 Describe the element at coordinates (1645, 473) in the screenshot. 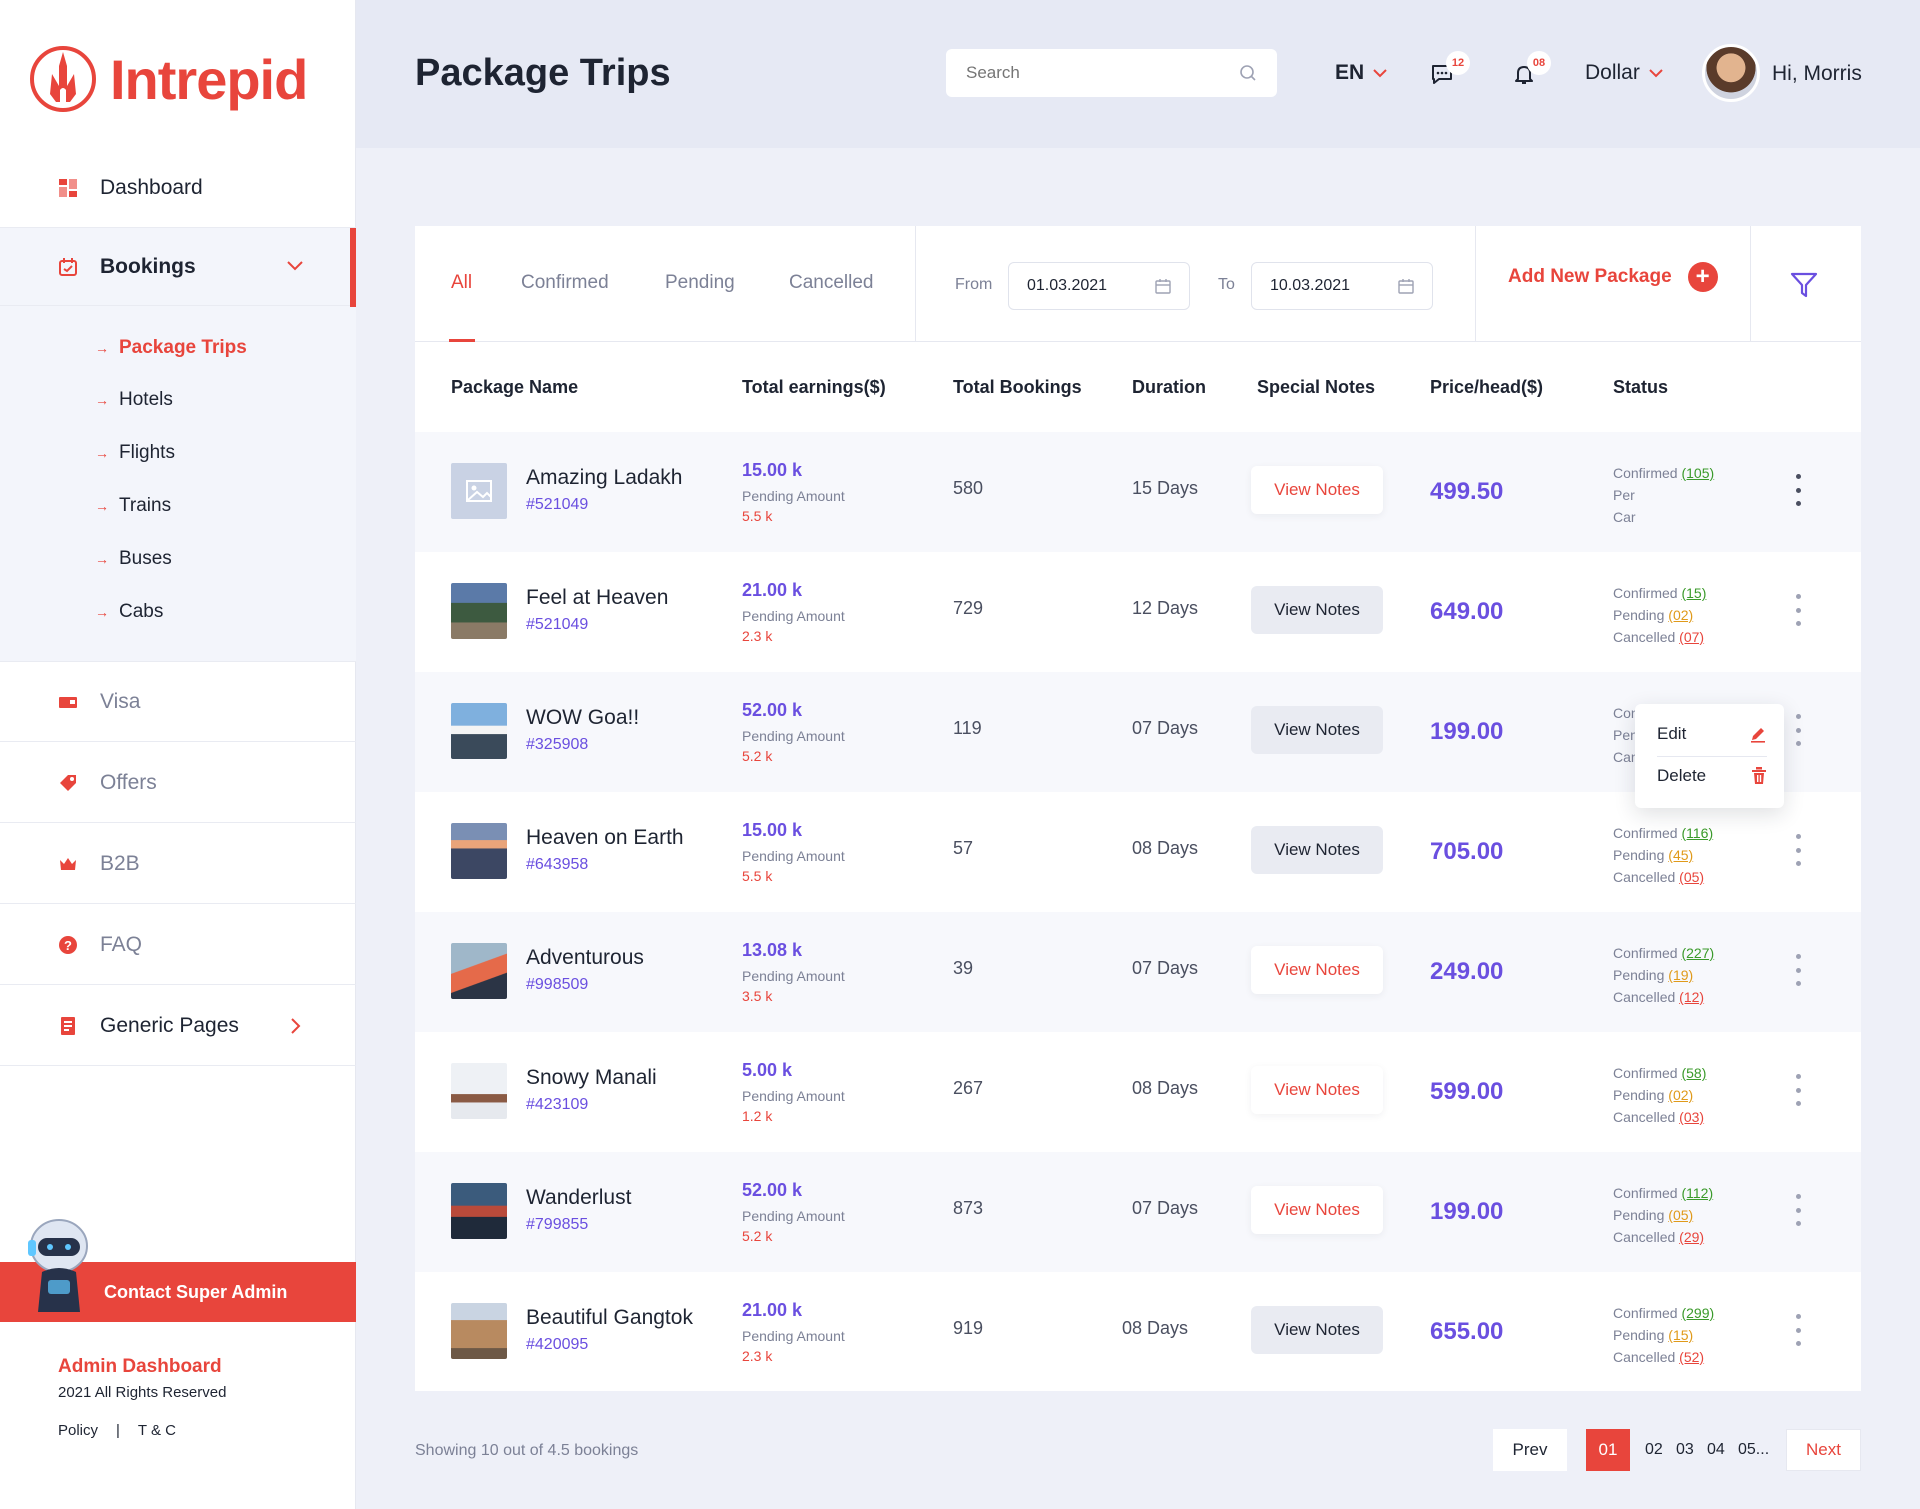

I see `status-label: Confirmed` at that location.